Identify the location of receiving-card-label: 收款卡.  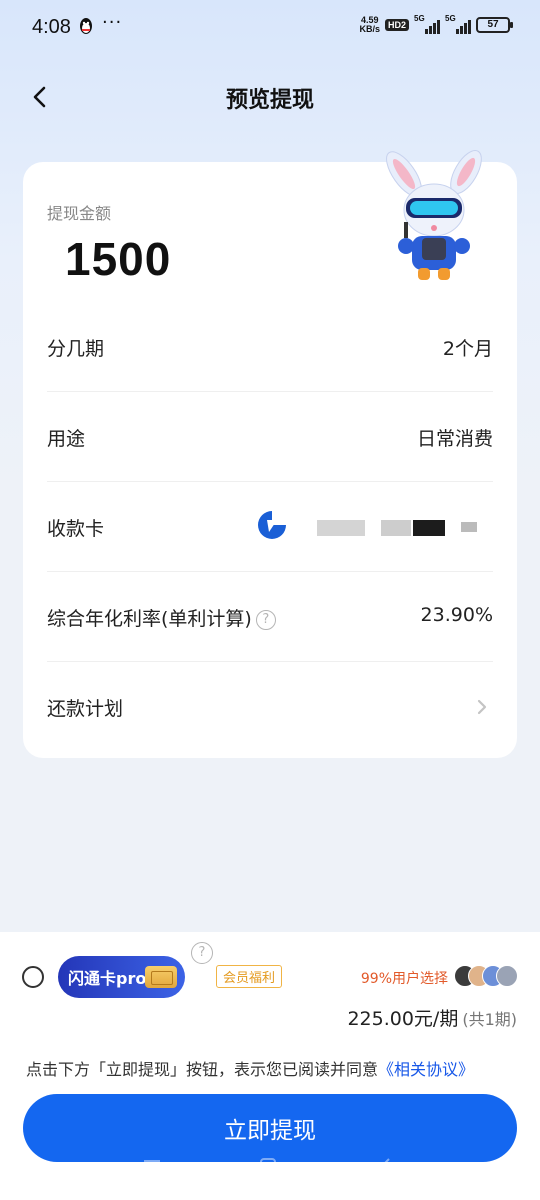
(76, 529).